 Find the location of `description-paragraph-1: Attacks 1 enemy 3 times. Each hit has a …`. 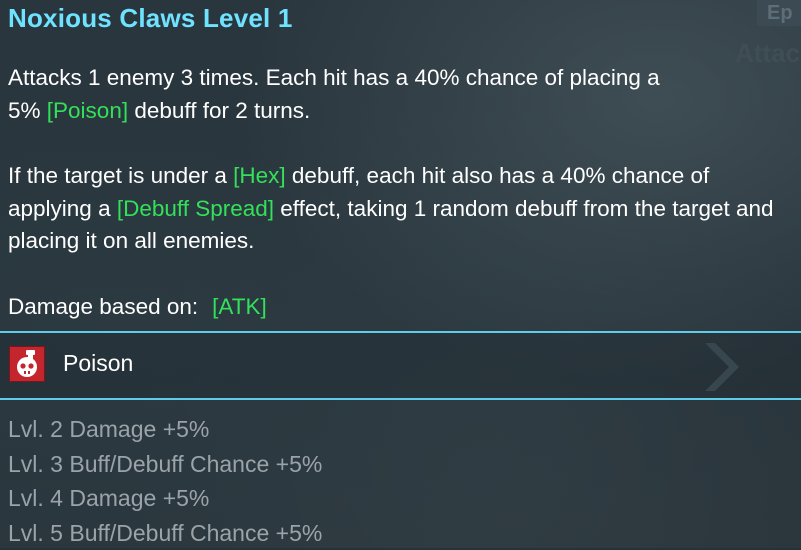

description-paragraph-1: Attacks 1 enemy 3 times. Each hit has a … is located at coordinates (400, 94).